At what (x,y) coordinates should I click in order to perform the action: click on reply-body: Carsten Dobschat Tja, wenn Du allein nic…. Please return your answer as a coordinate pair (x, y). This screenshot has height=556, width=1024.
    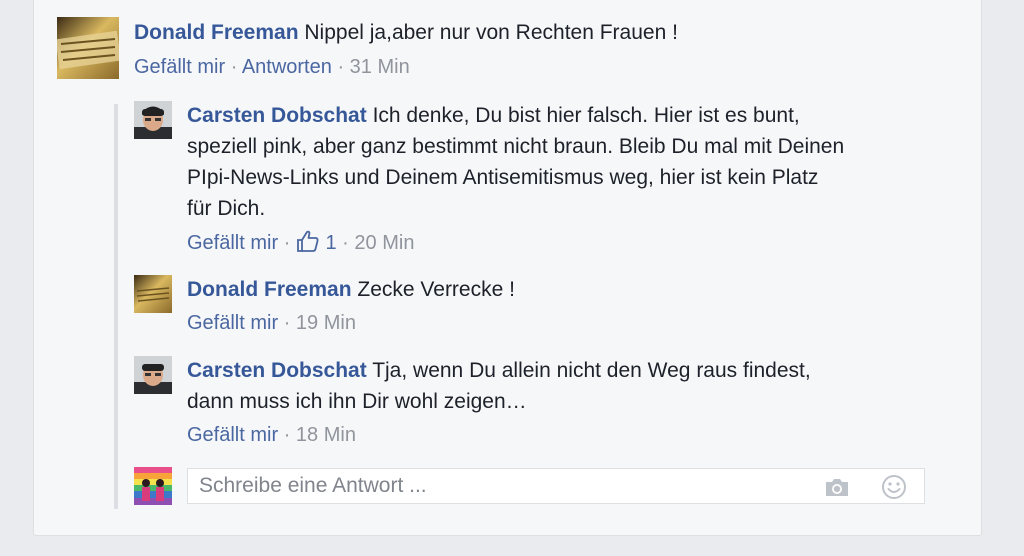
    Looking at the image, I should click on (499, 370).